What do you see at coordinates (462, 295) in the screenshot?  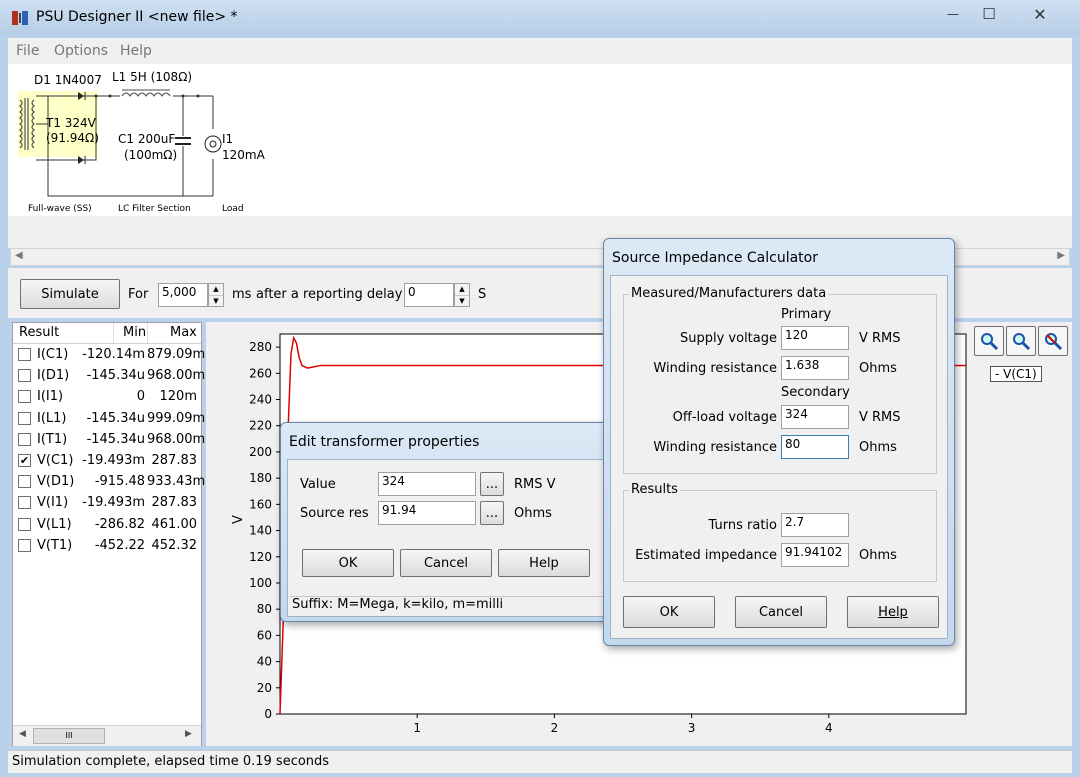 I see `delay-spinner: ▲ ▼` at bounding box center [462, 295].